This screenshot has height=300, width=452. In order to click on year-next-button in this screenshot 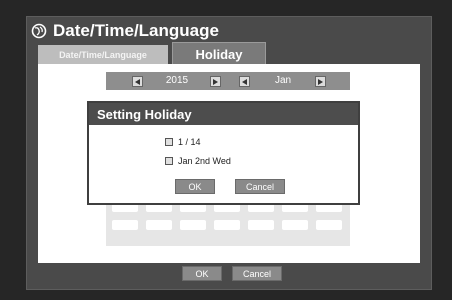, I will do `click(215, 81)`.